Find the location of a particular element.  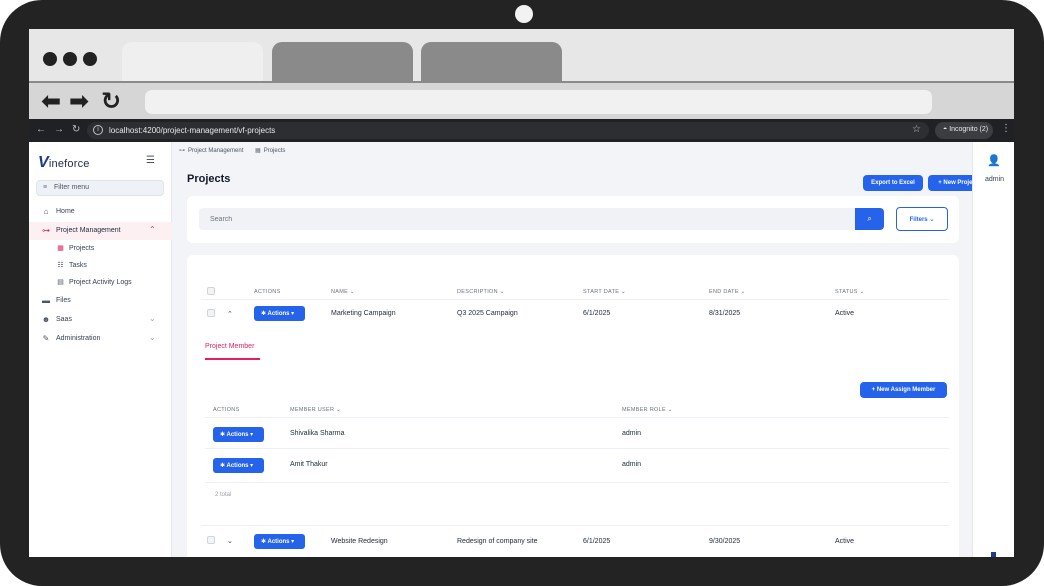

cell-name: Website Redesign is located at coordinates (359, 541).